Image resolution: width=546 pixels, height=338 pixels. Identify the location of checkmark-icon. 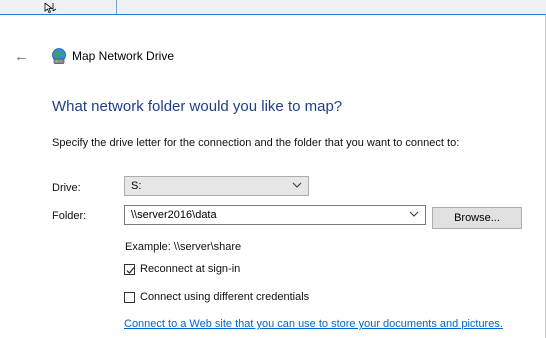
(130, 270).